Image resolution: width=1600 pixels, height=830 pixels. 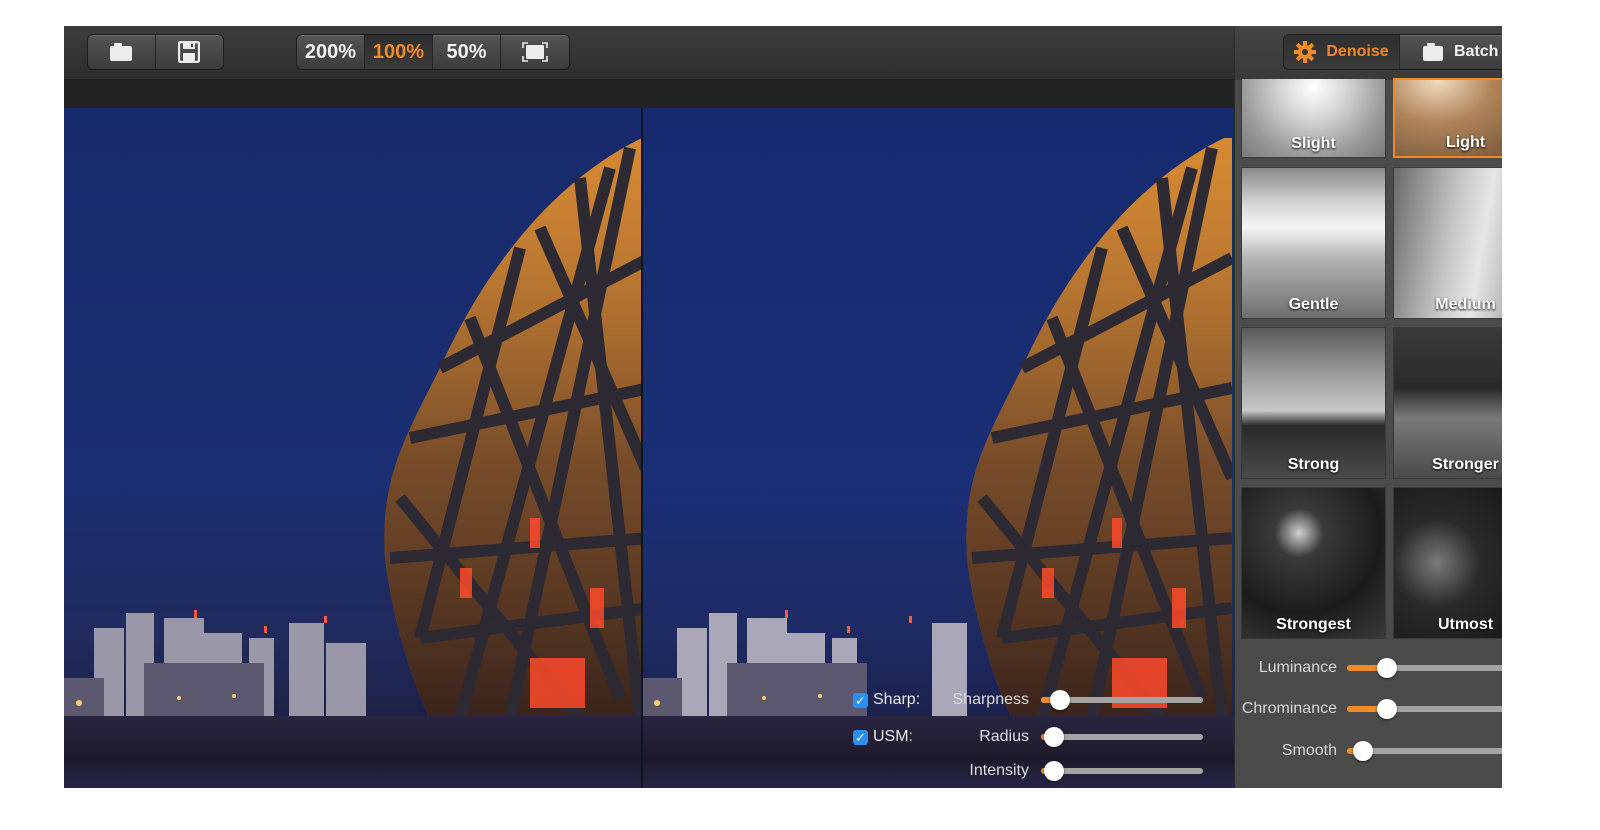 I want to click on zoom-50-button: 50%, so click(x=467, y=52).